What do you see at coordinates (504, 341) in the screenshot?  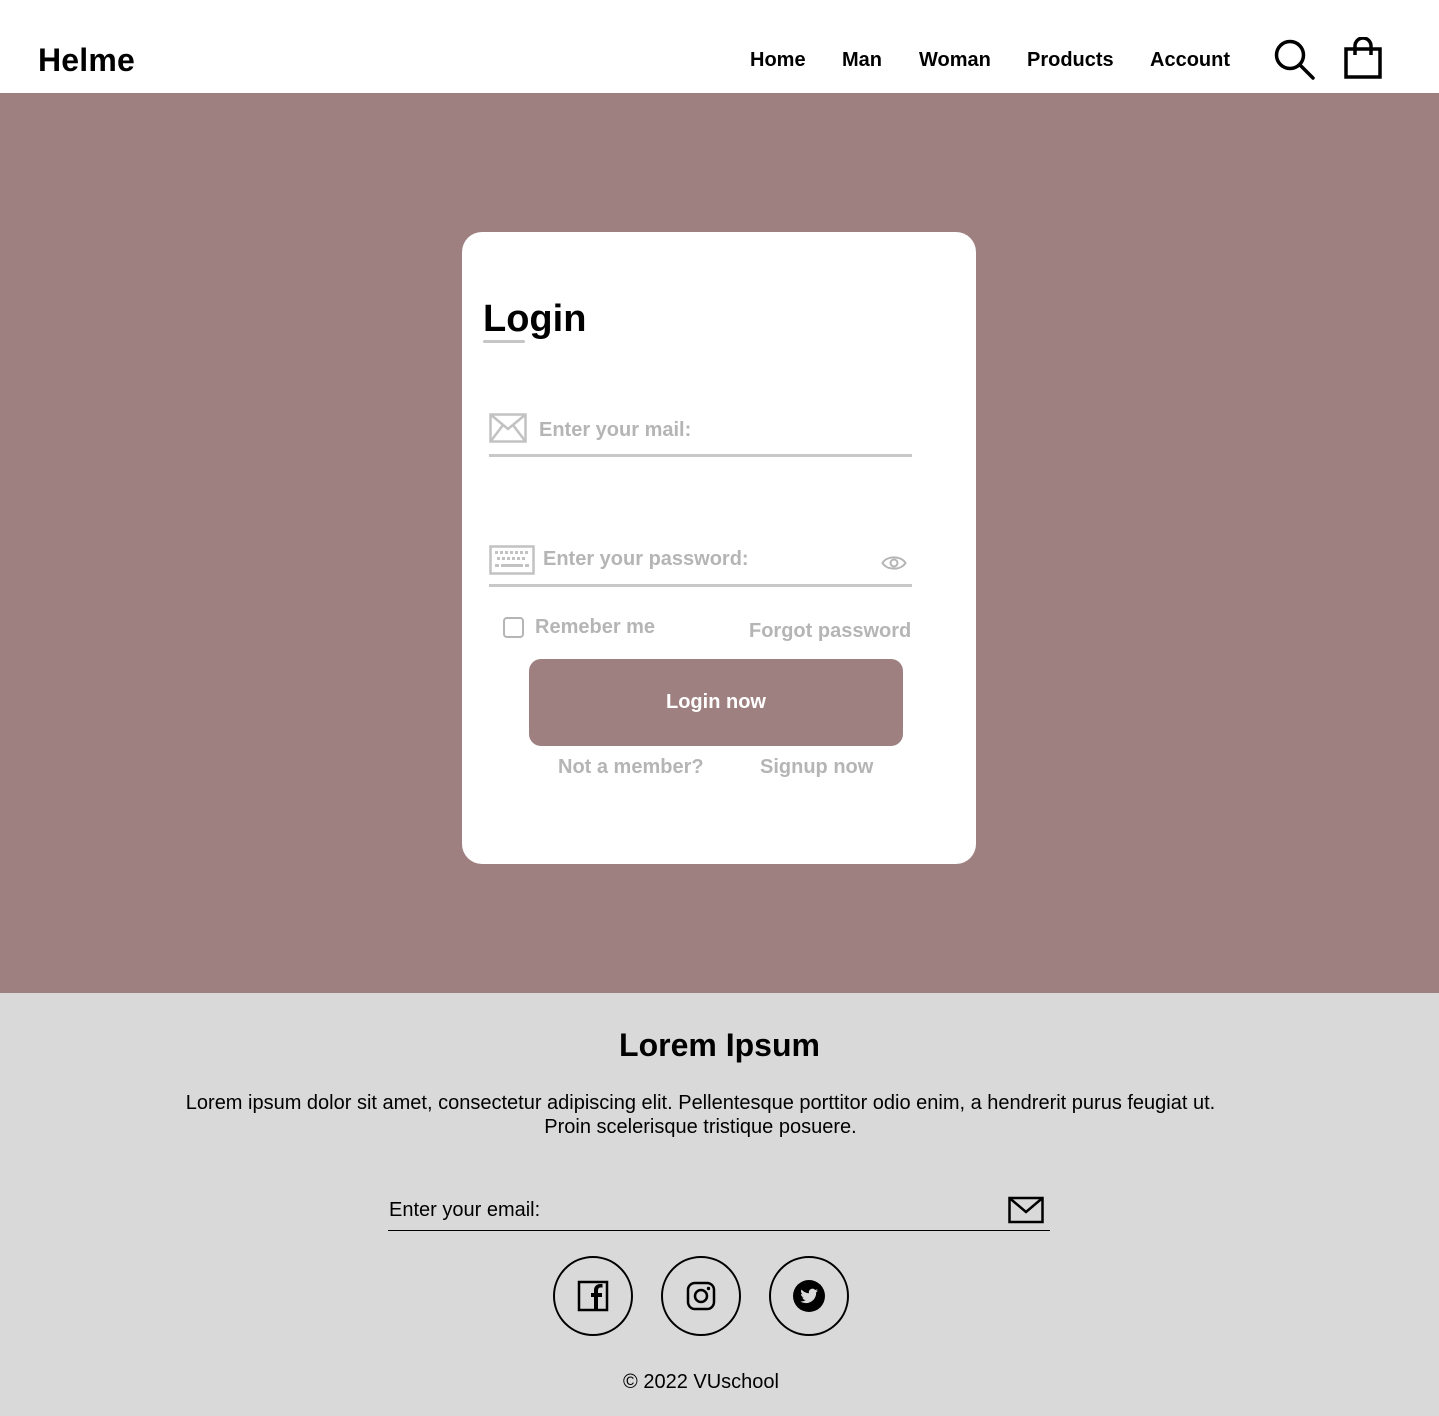 I see `title-underline` at bounding box center [504, 341].